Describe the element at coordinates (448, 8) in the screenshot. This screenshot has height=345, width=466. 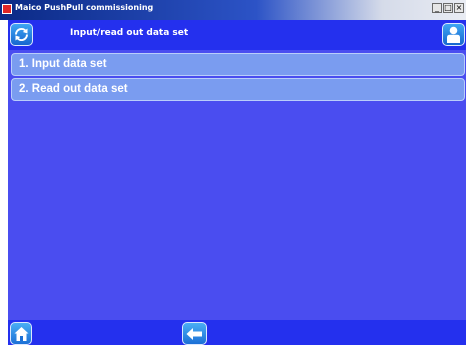
I see `maximize-button: □` at that location.